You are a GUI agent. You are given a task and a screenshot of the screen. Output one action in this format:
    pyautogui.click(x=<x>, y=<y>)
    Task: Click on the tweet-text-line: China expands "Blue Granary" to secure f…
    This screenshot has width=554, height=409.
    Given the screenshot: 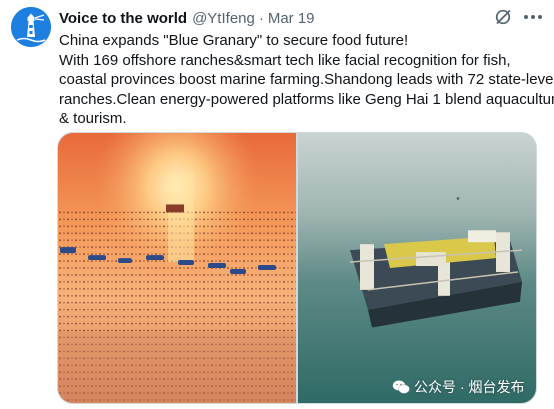 What is the action you would take?
    pyautogui.click(x=234, y=40)
    